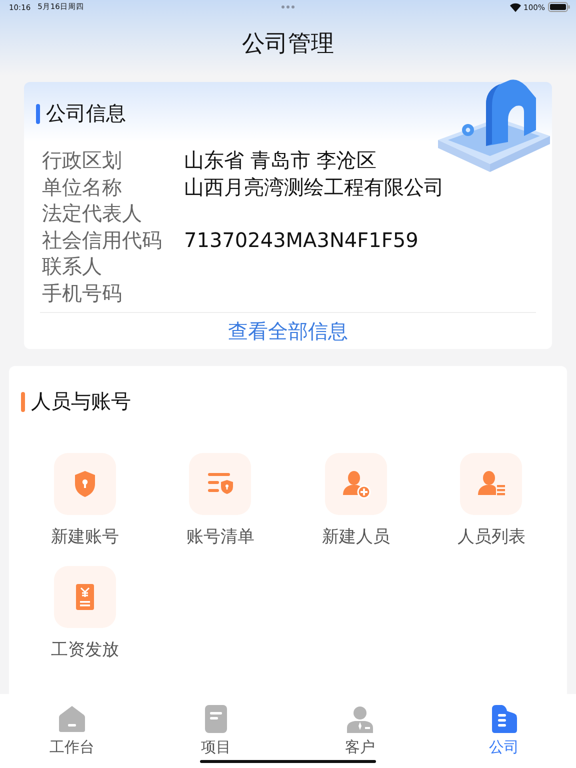  What do you see at coordinates (559, 7) in the screenshot?
I see `battery-icon` at bounding box center [559, 7].